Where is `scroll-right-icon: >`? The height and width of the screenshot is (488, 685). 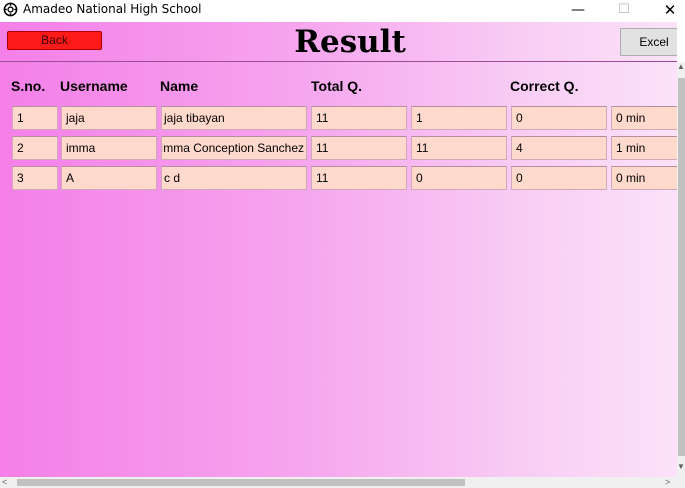
scroll-right-icon: > is located at coordinates (670, 482).